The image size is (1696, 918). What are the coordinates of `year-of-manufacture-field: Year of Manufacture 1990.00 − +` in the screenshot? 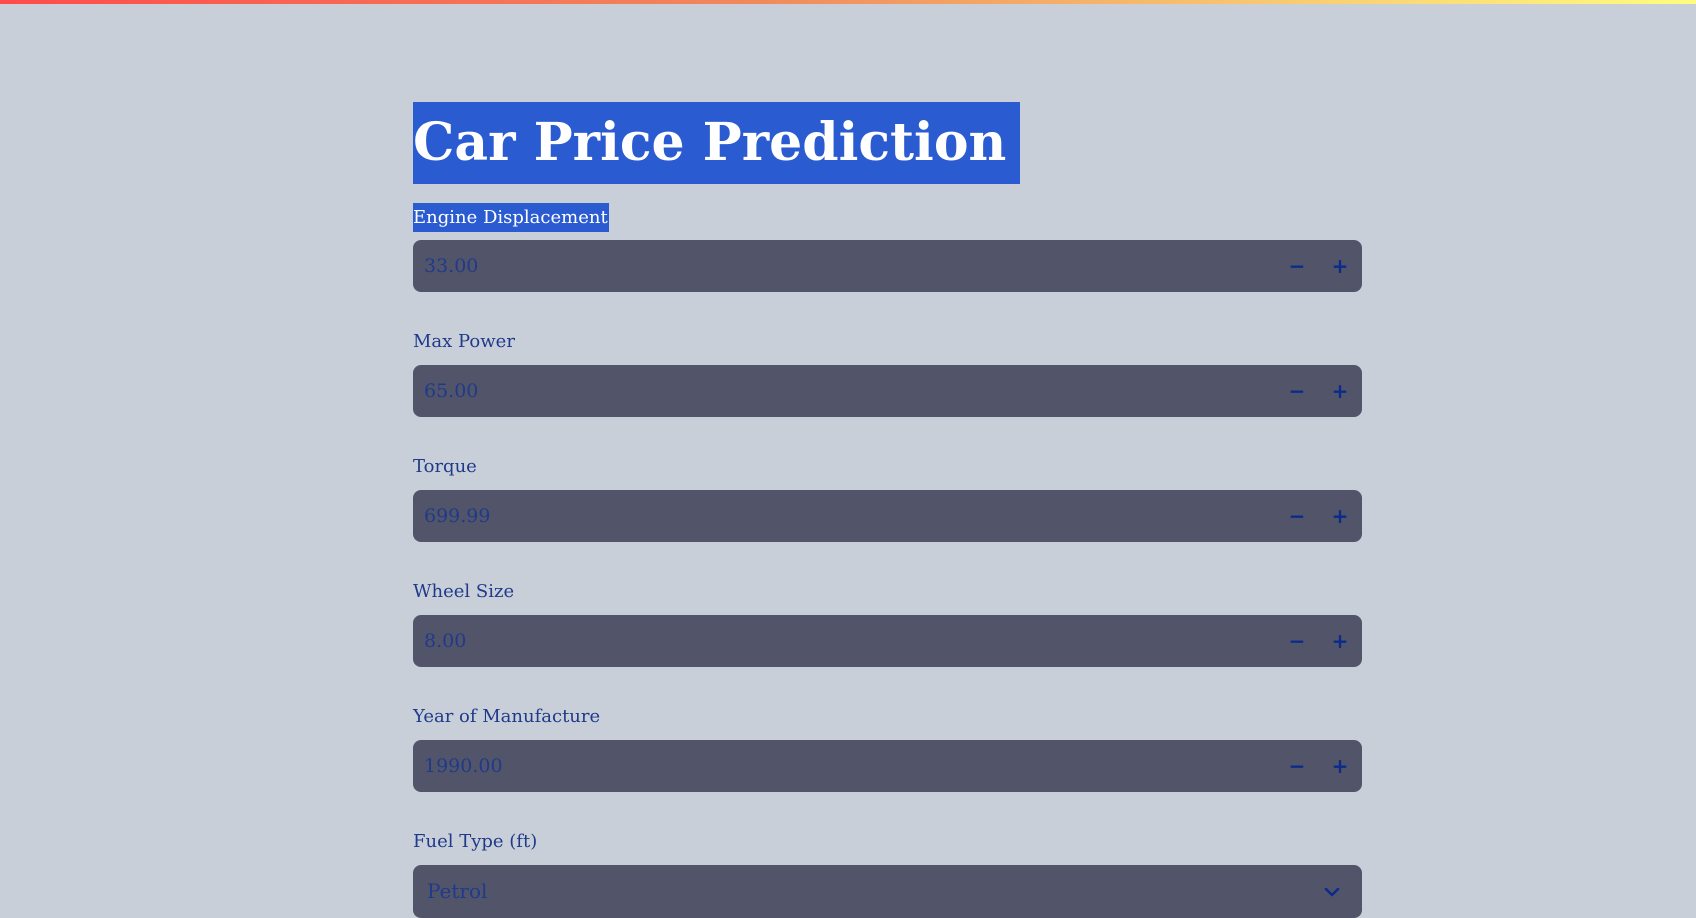 It's located at (887, 747).